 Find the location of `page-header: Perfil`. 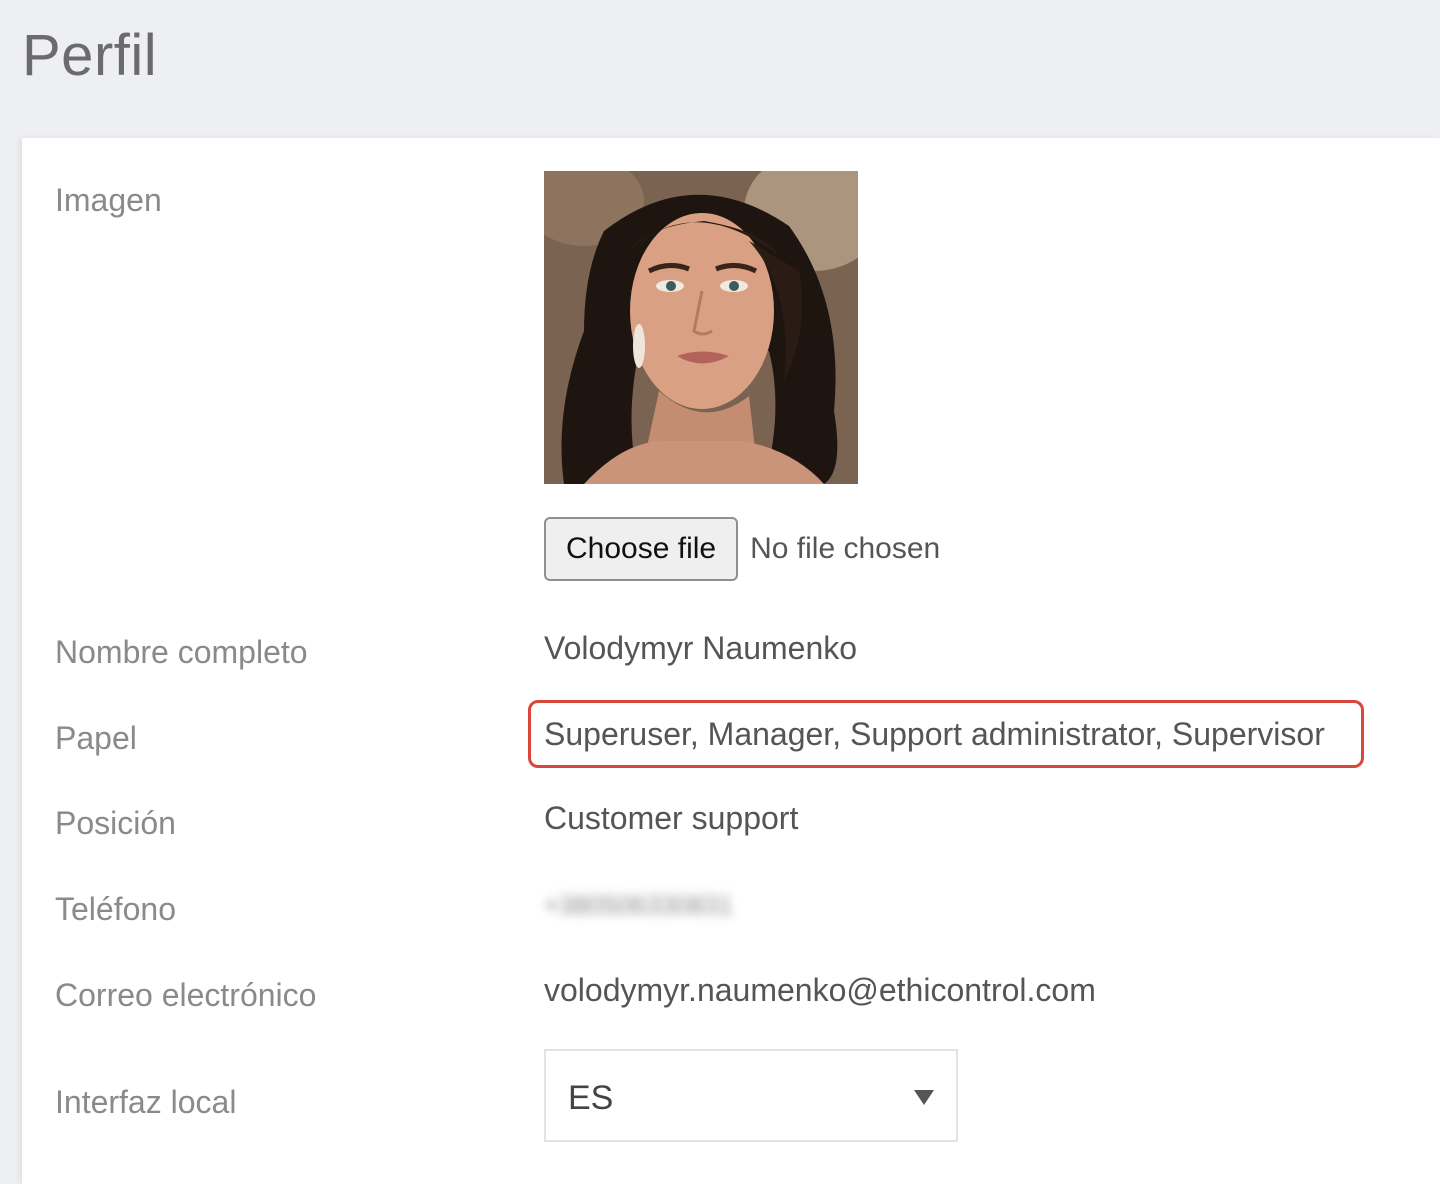

page-header: Perfil is located at coordinates (720, 69).